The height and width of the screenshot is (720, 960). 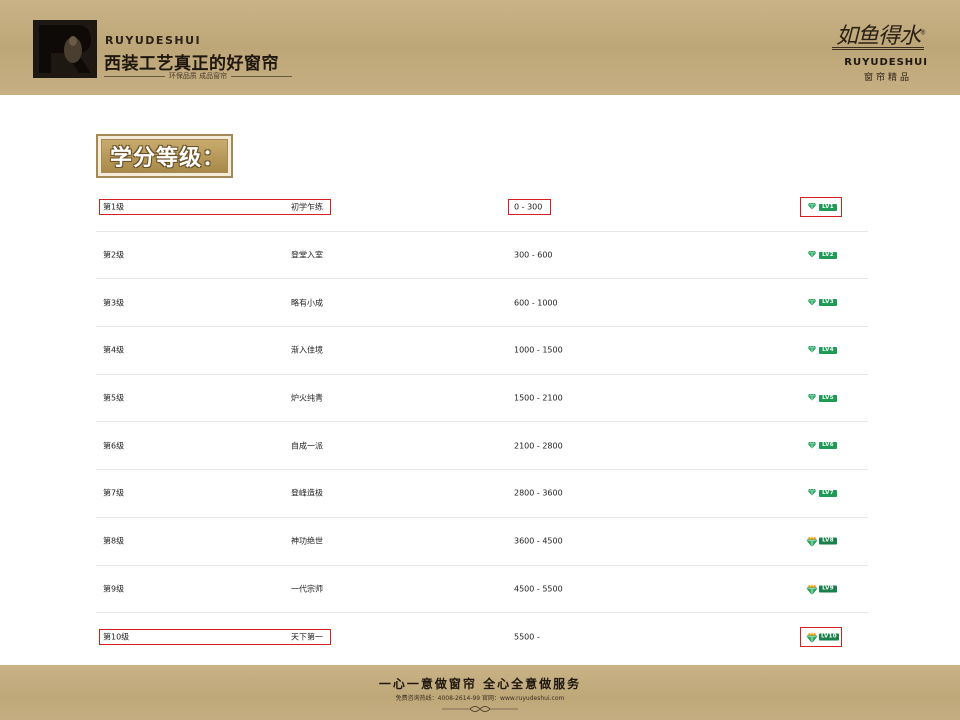 I want to click on level-title: 一代宗师, so click(x=307, y=589).